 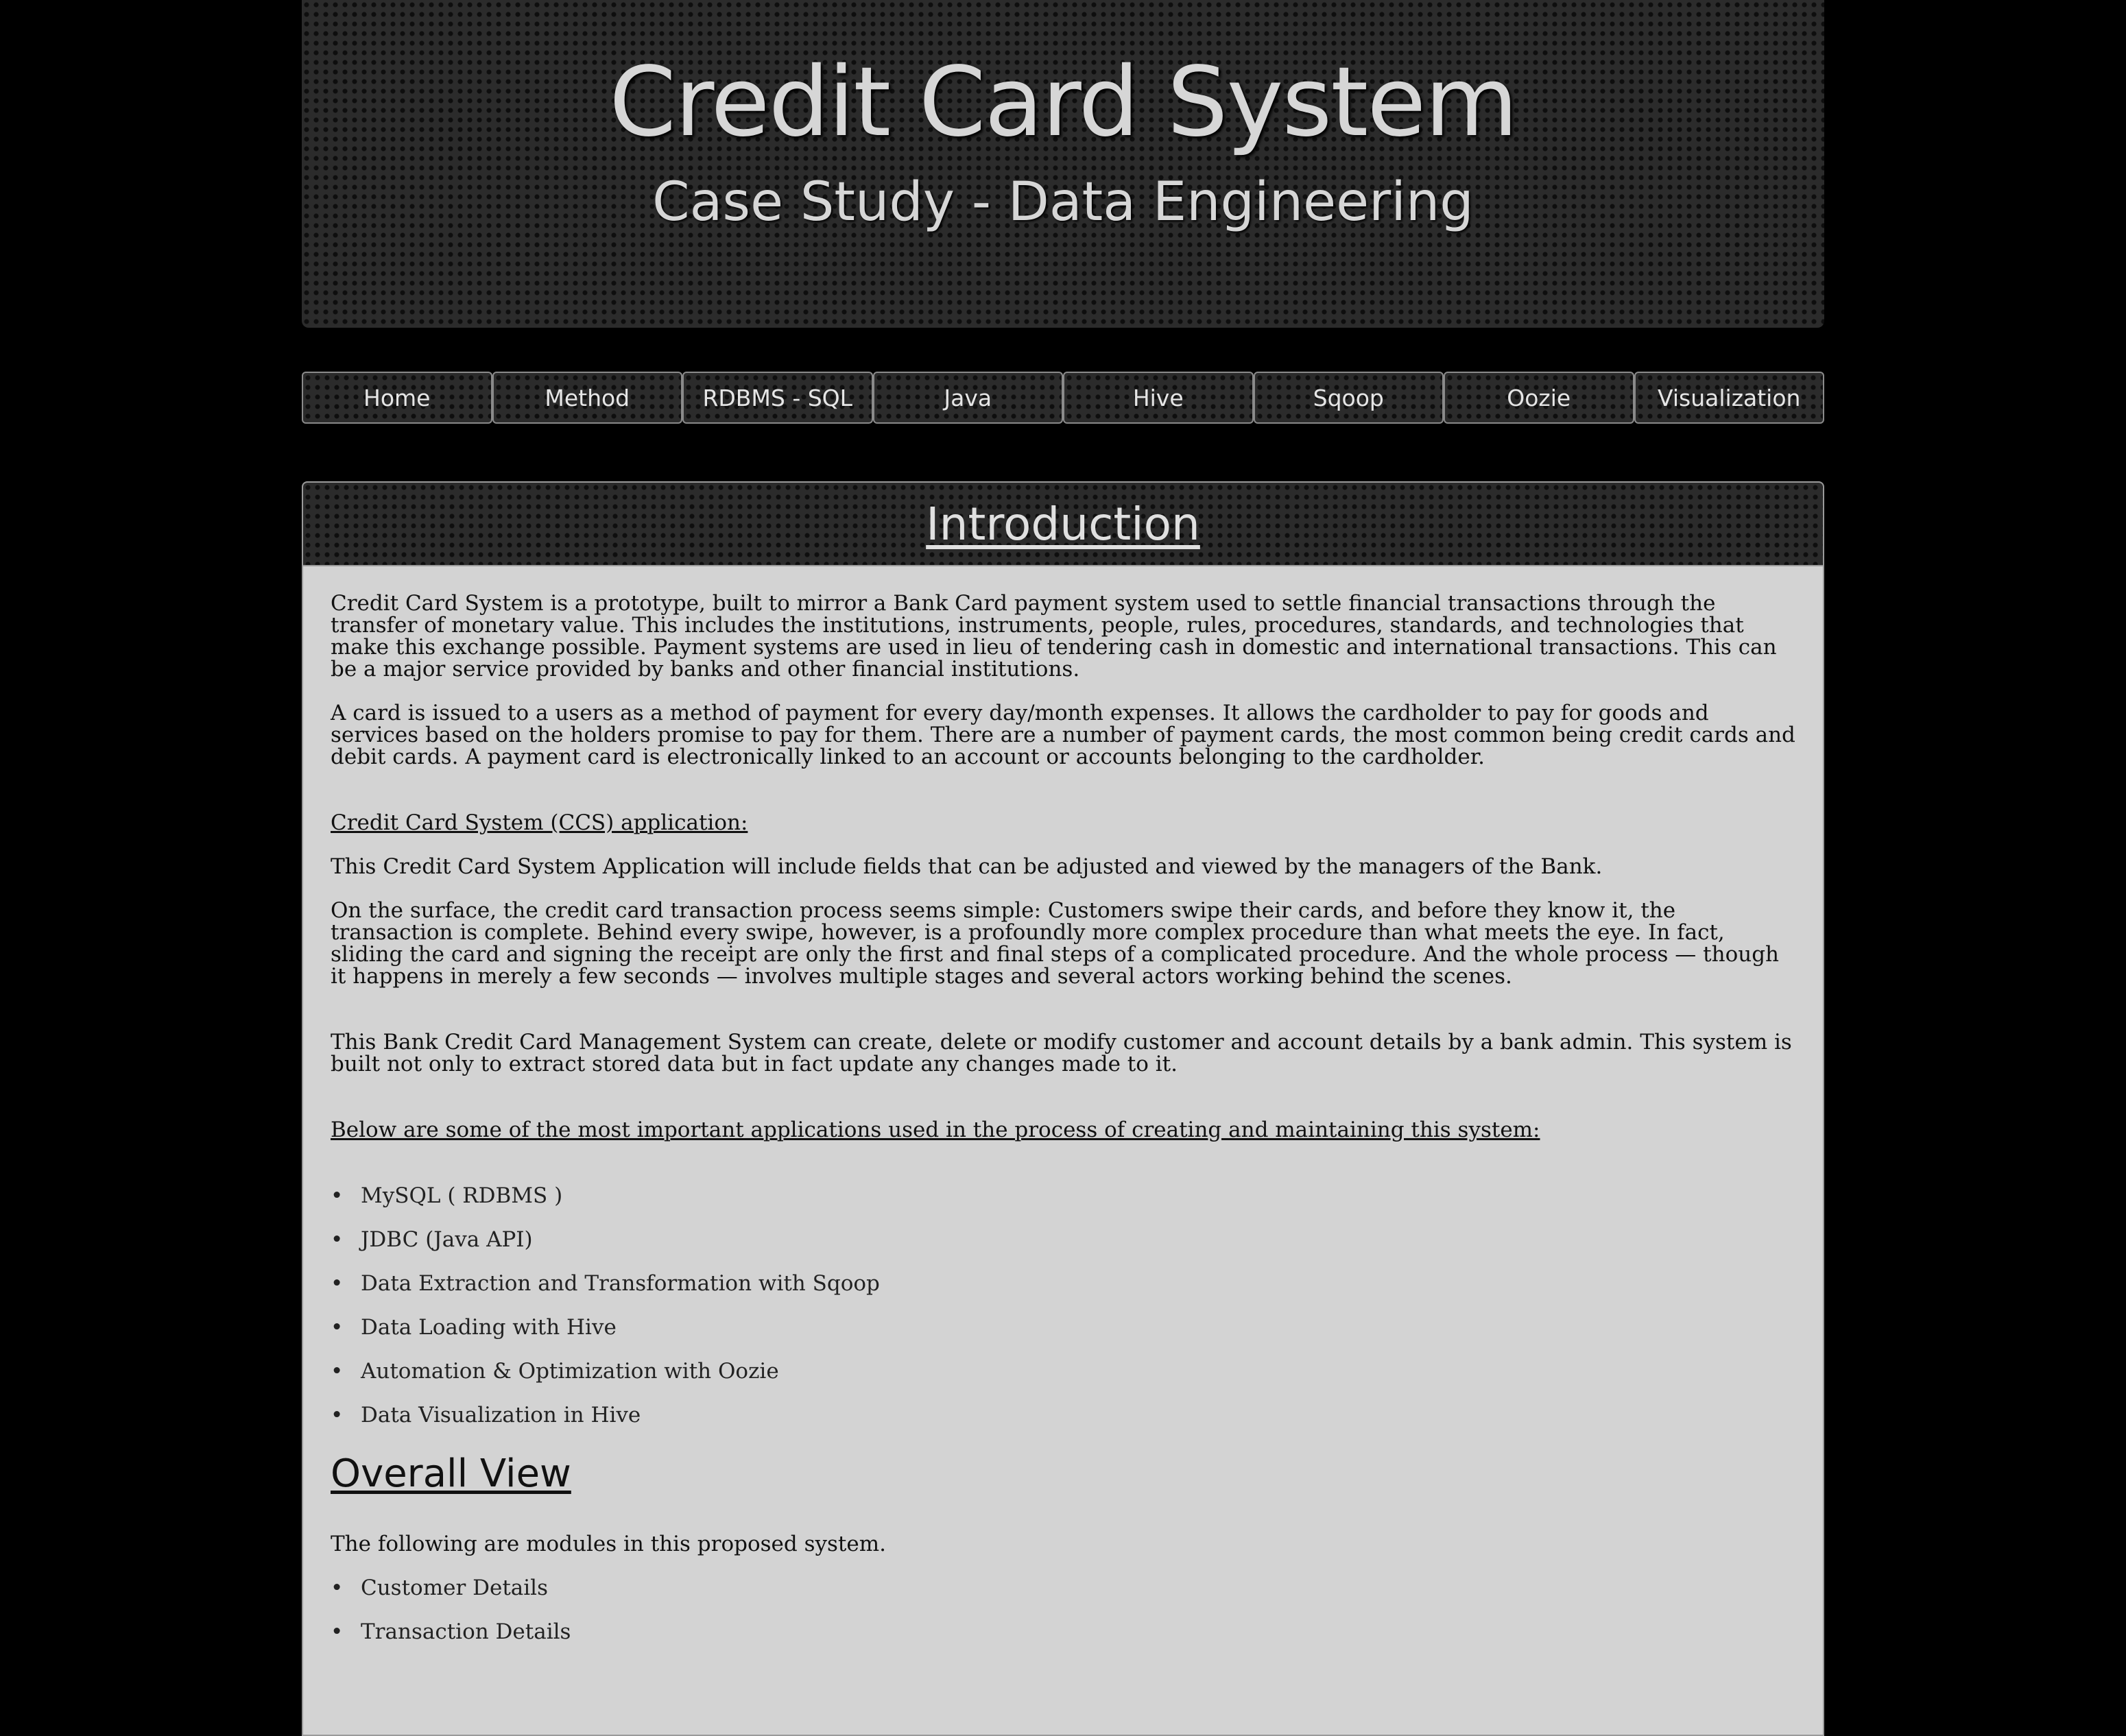 I want to click on list-item: MySQL ( RDBMS ), so click(x=1063, y=1196).